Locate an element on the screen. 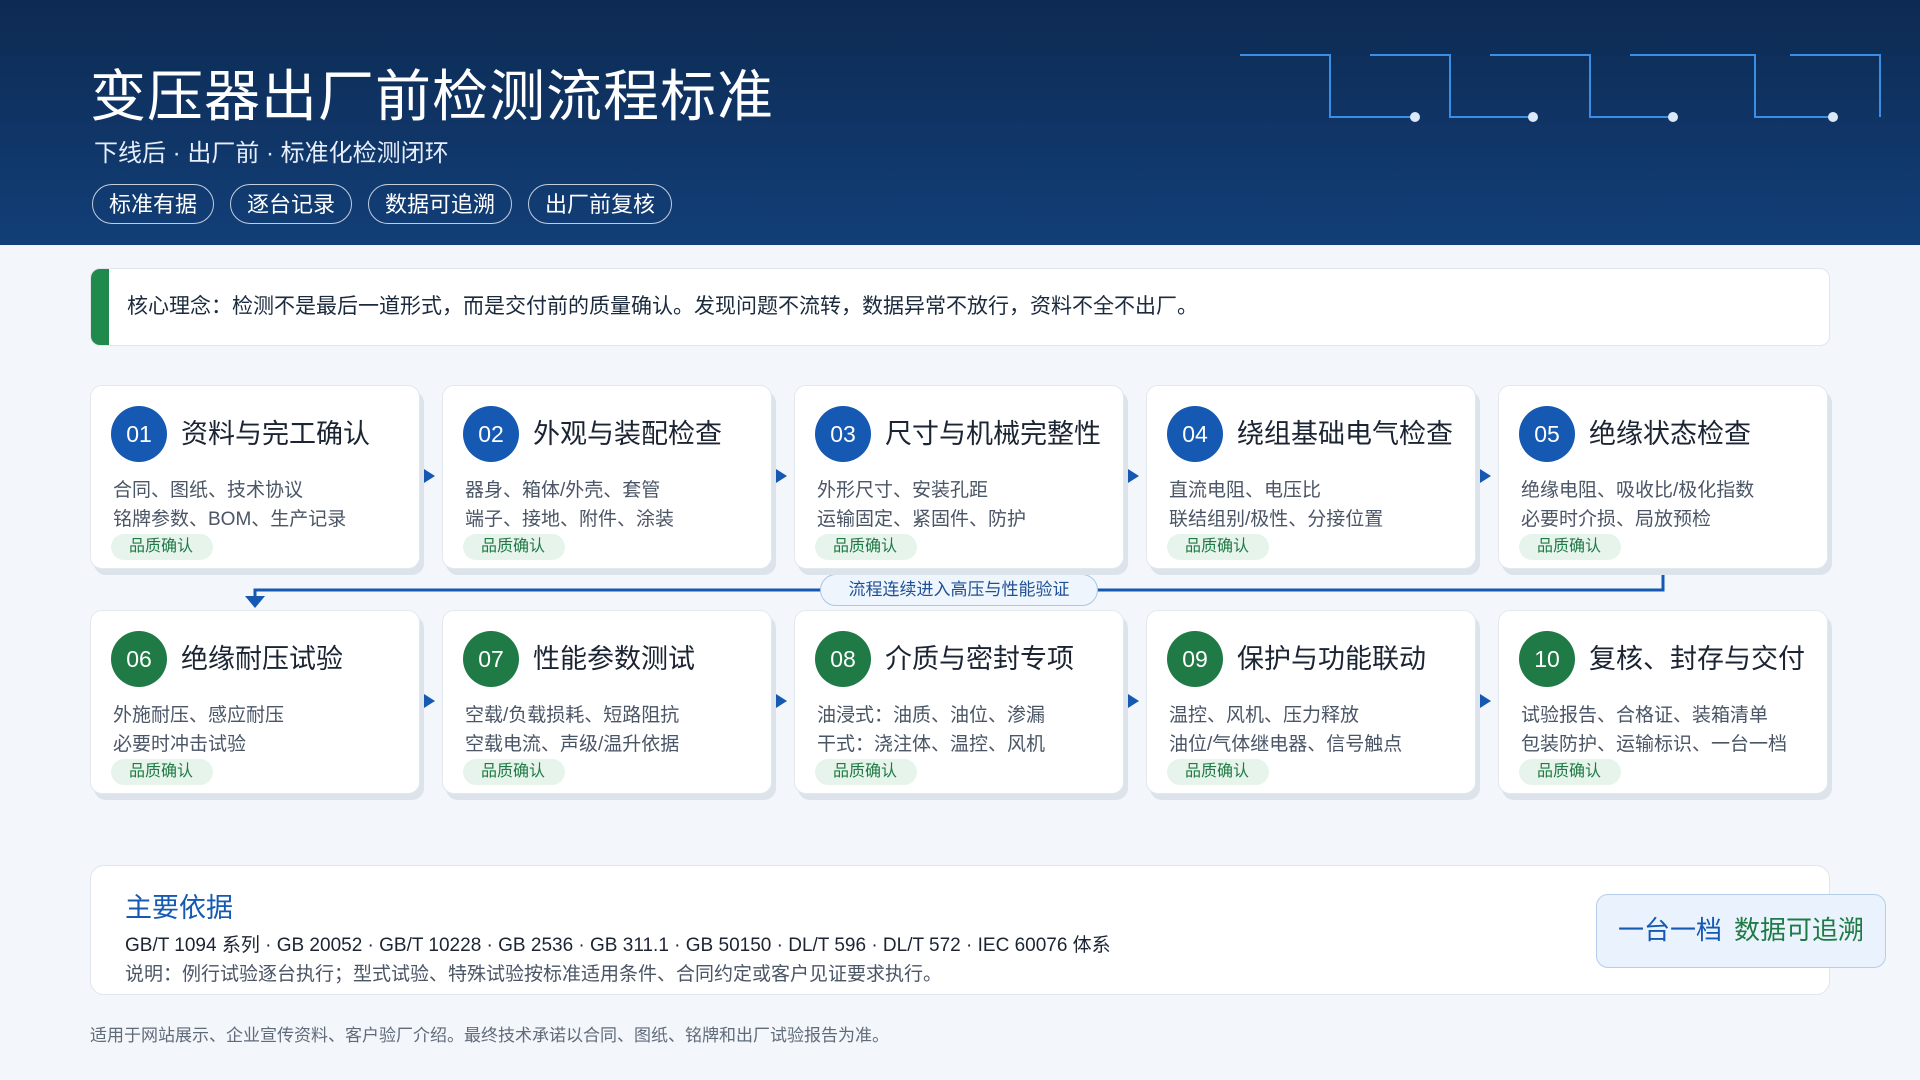  step-detail-2: 包装防护、运输标识、一台一档 is located at coordinates (1654, 744).